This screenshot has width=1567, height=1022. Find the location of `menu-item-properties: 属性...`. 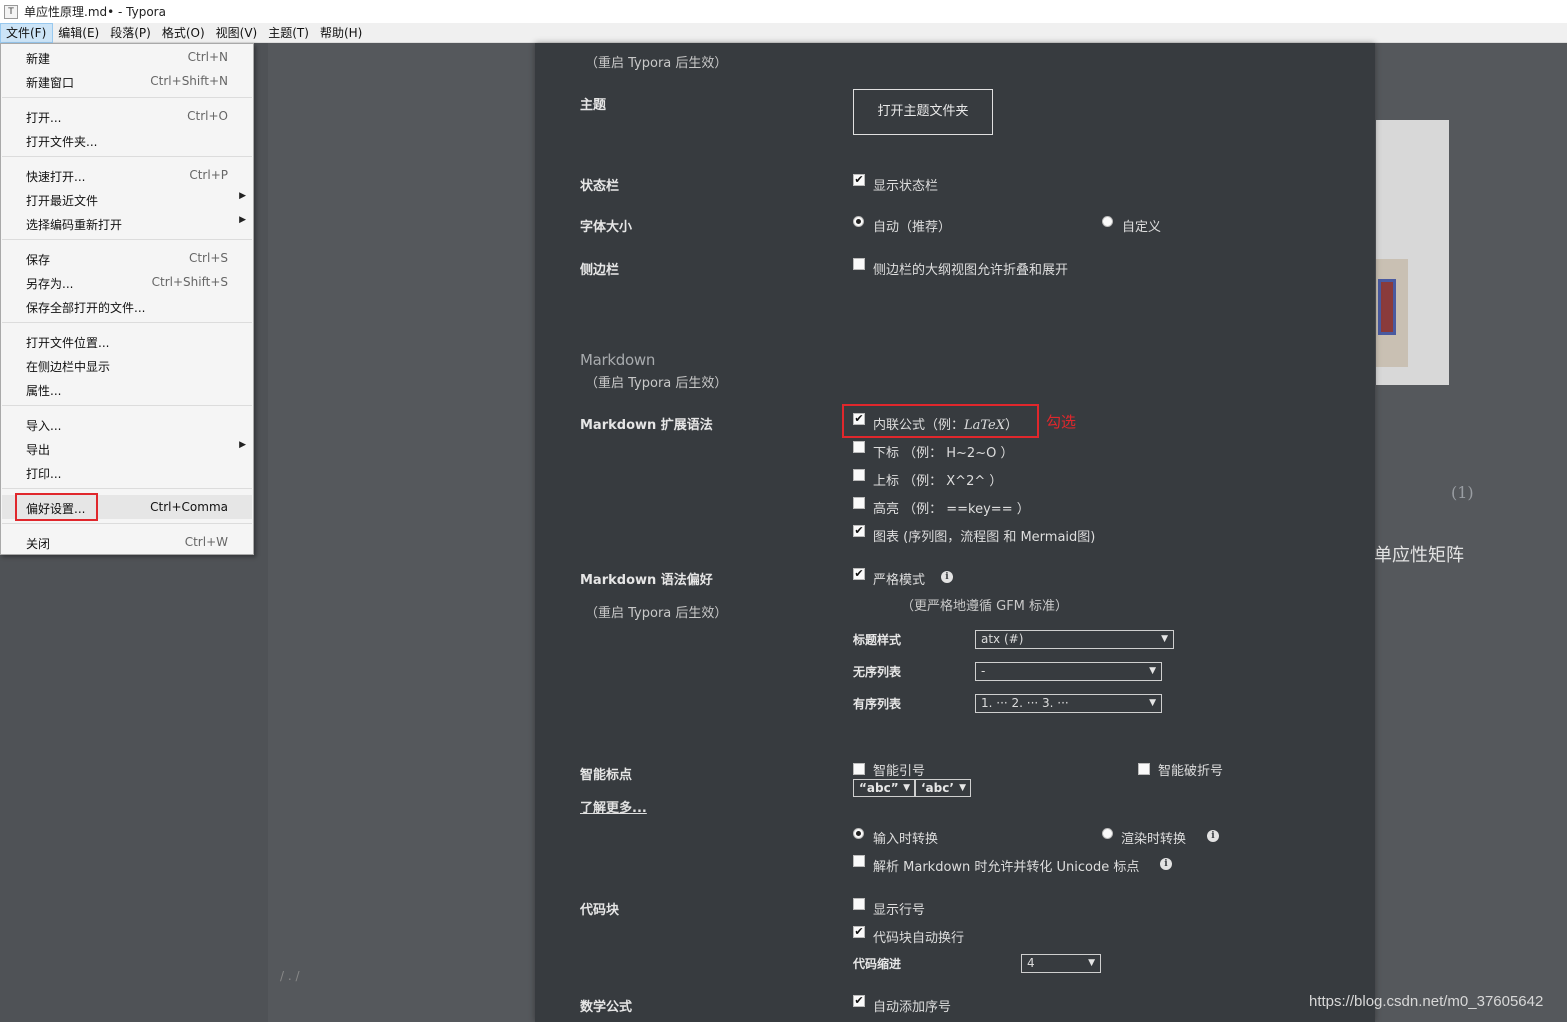

menu-item-properties: 属性... is located at coordinates (127, 389).